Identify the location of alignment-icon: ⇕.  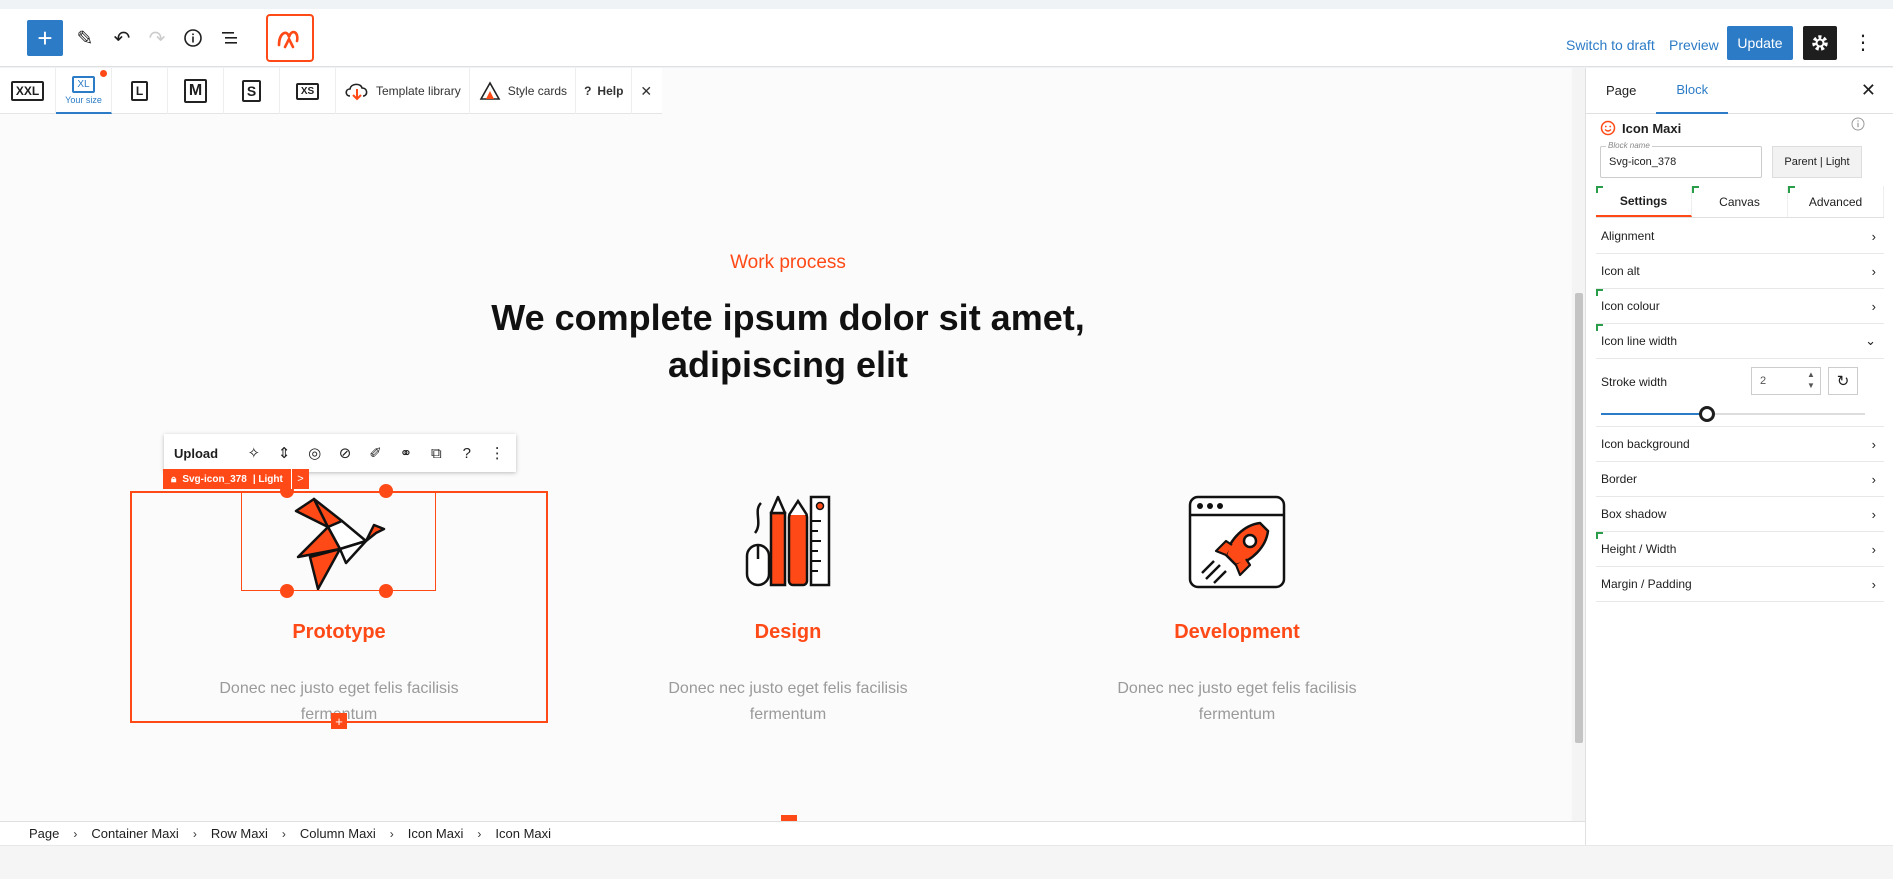
(284, 453).